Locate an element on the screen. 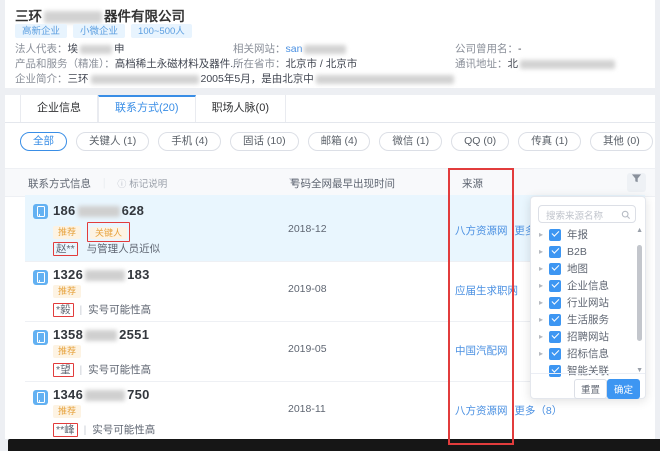 Image resolution: width=660 pixels, height=451 pixels. tabs-bar: 企业信息 联系方式(20) 职场人脉(0) is located at coordinates (330, 109).